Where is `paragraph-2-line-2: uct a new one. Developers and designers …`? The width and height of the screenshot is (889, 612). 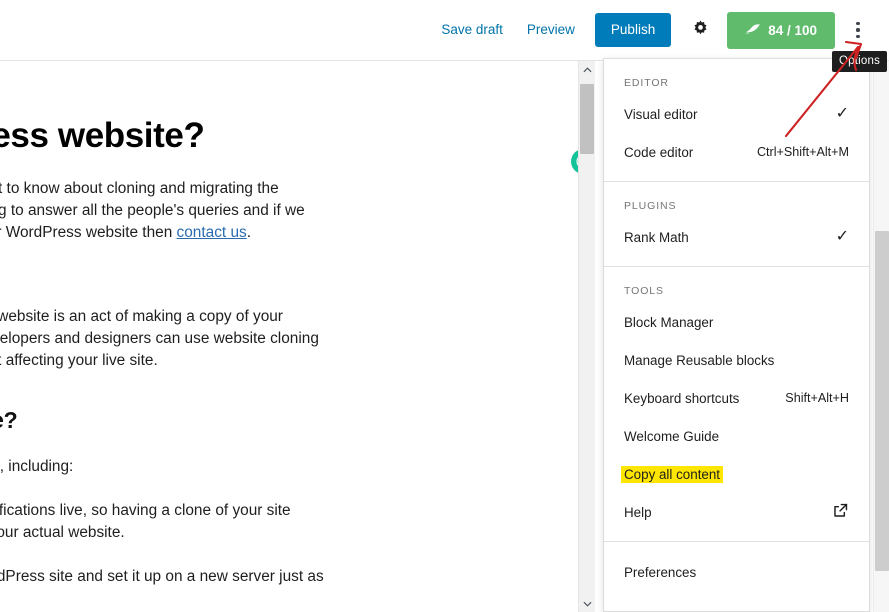 paragraph-2-line-2: uct a new one. Developers and designers … is located at coordinates (159, 338).